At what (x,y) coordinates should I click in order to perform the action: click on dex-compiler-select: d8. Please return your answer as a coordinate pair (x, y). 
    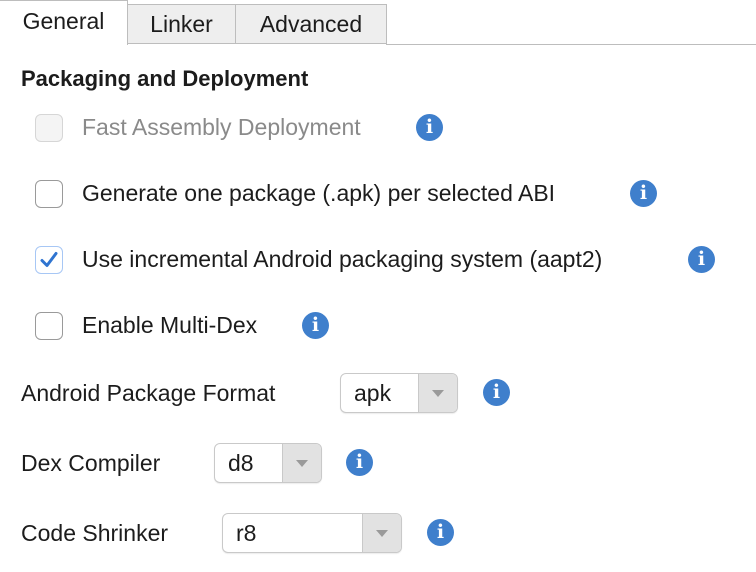
    Looking at the image, I should click on (268, 463).